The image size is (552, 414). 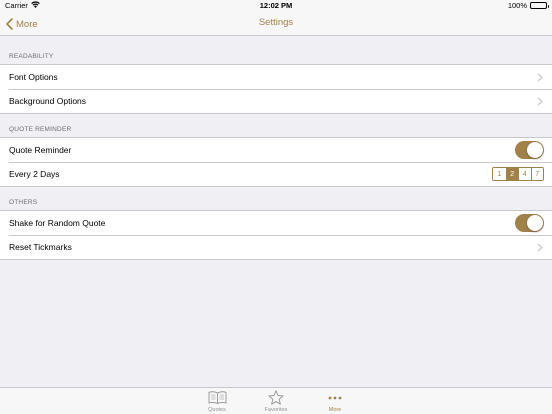 What do you see at coordinates (276, 223) in the screenshot?
I see `row-shake-random-quote: Shake for Random Quote` at bounding box center [276, 223].